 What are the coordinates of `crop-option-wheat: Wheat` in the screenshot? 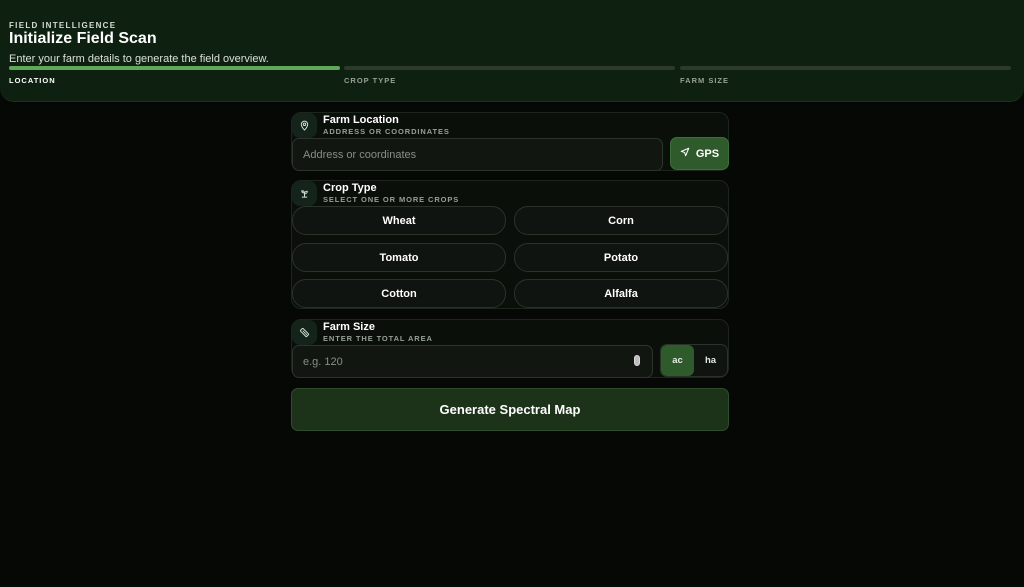 It's located at (399, 220).